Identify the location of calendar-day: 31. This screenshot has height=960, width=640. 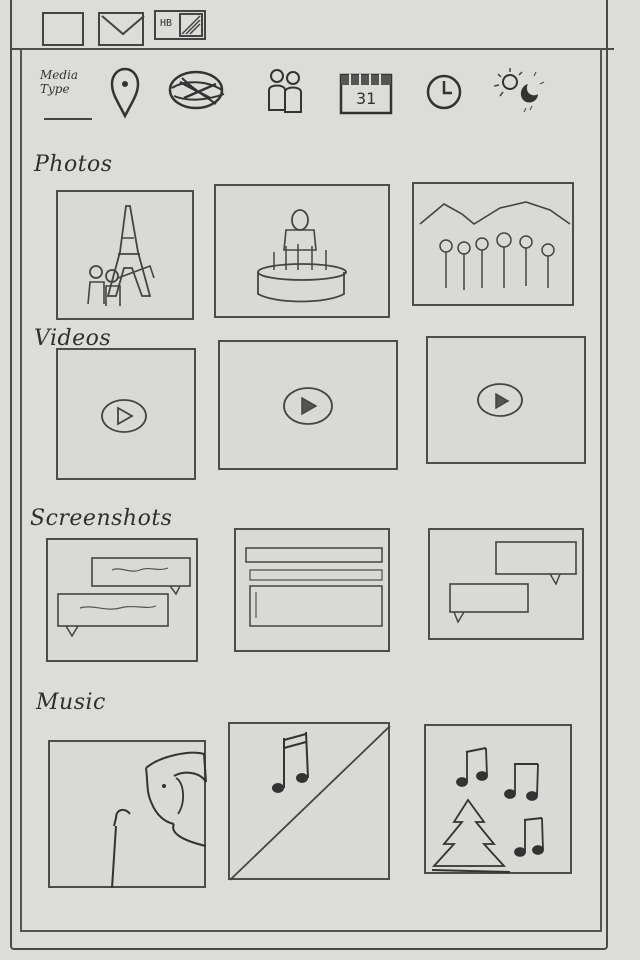
(366, 98).